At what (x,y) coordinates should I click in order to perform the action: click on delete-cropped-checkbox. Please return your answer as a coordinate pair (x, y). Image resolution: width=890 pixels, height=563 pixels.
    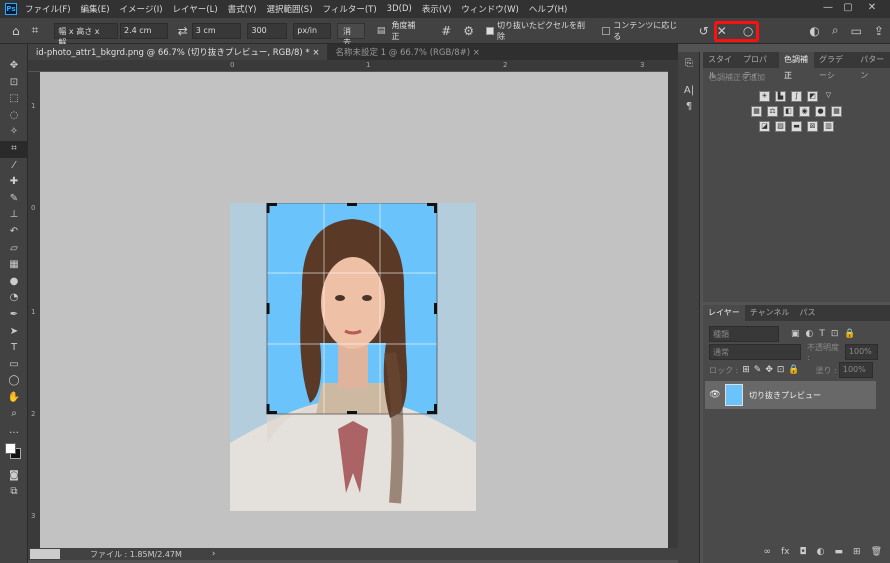
    Looking at the image, I should click on (490, 30).